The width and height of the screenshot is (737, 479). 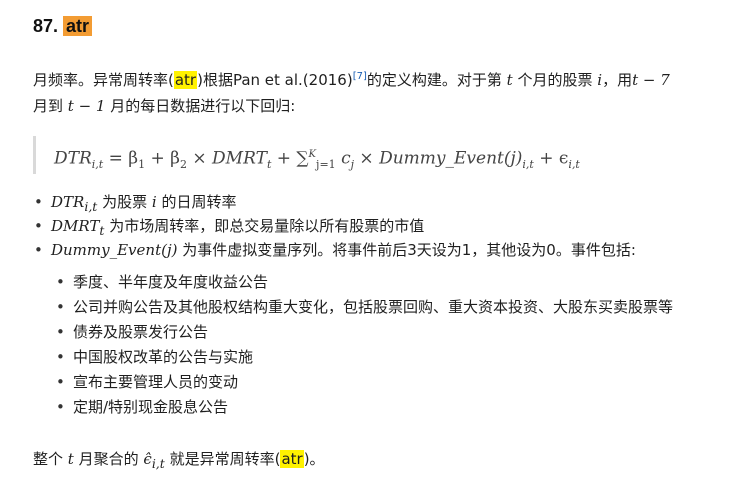 What do you see at coordinates (185, 80) in the screenshot?
I see `intro-keyword: atr` at bounding box center [185, 80].